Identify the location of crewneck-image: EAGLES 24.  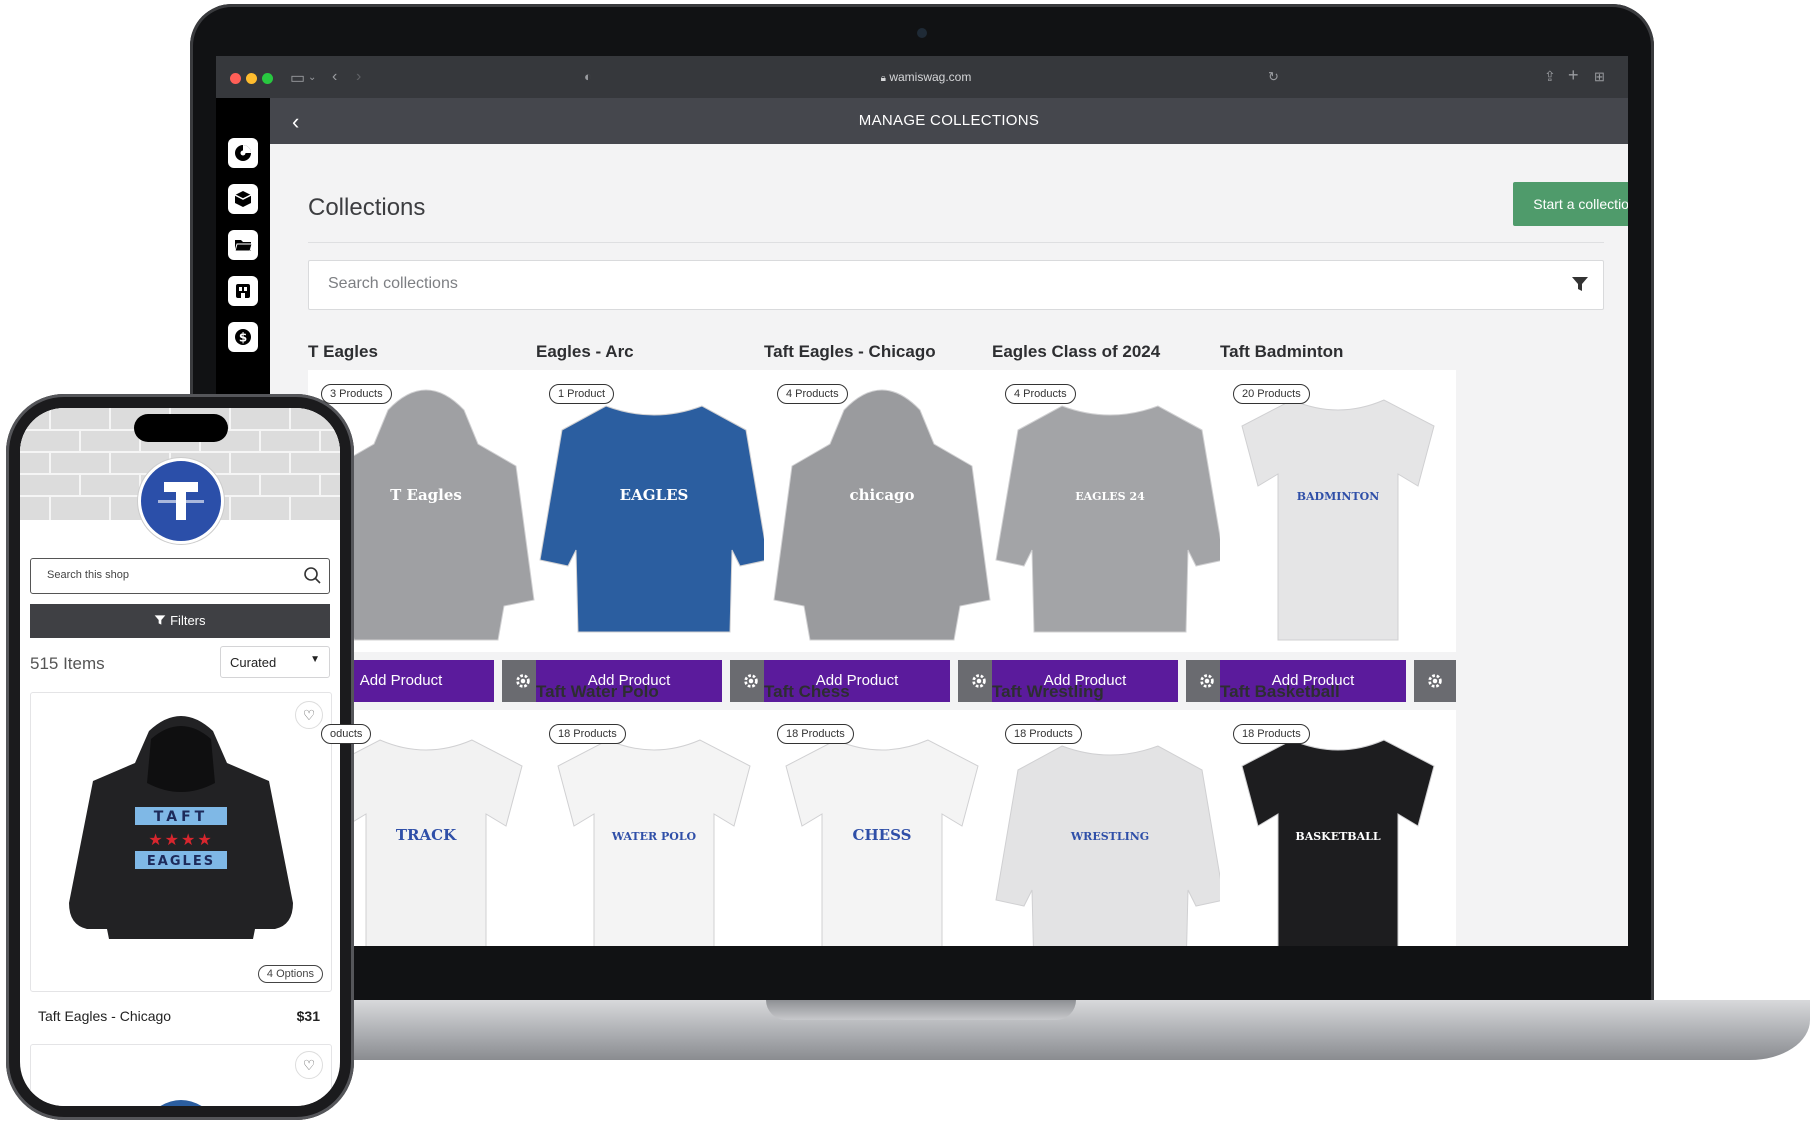
(1110, 519).